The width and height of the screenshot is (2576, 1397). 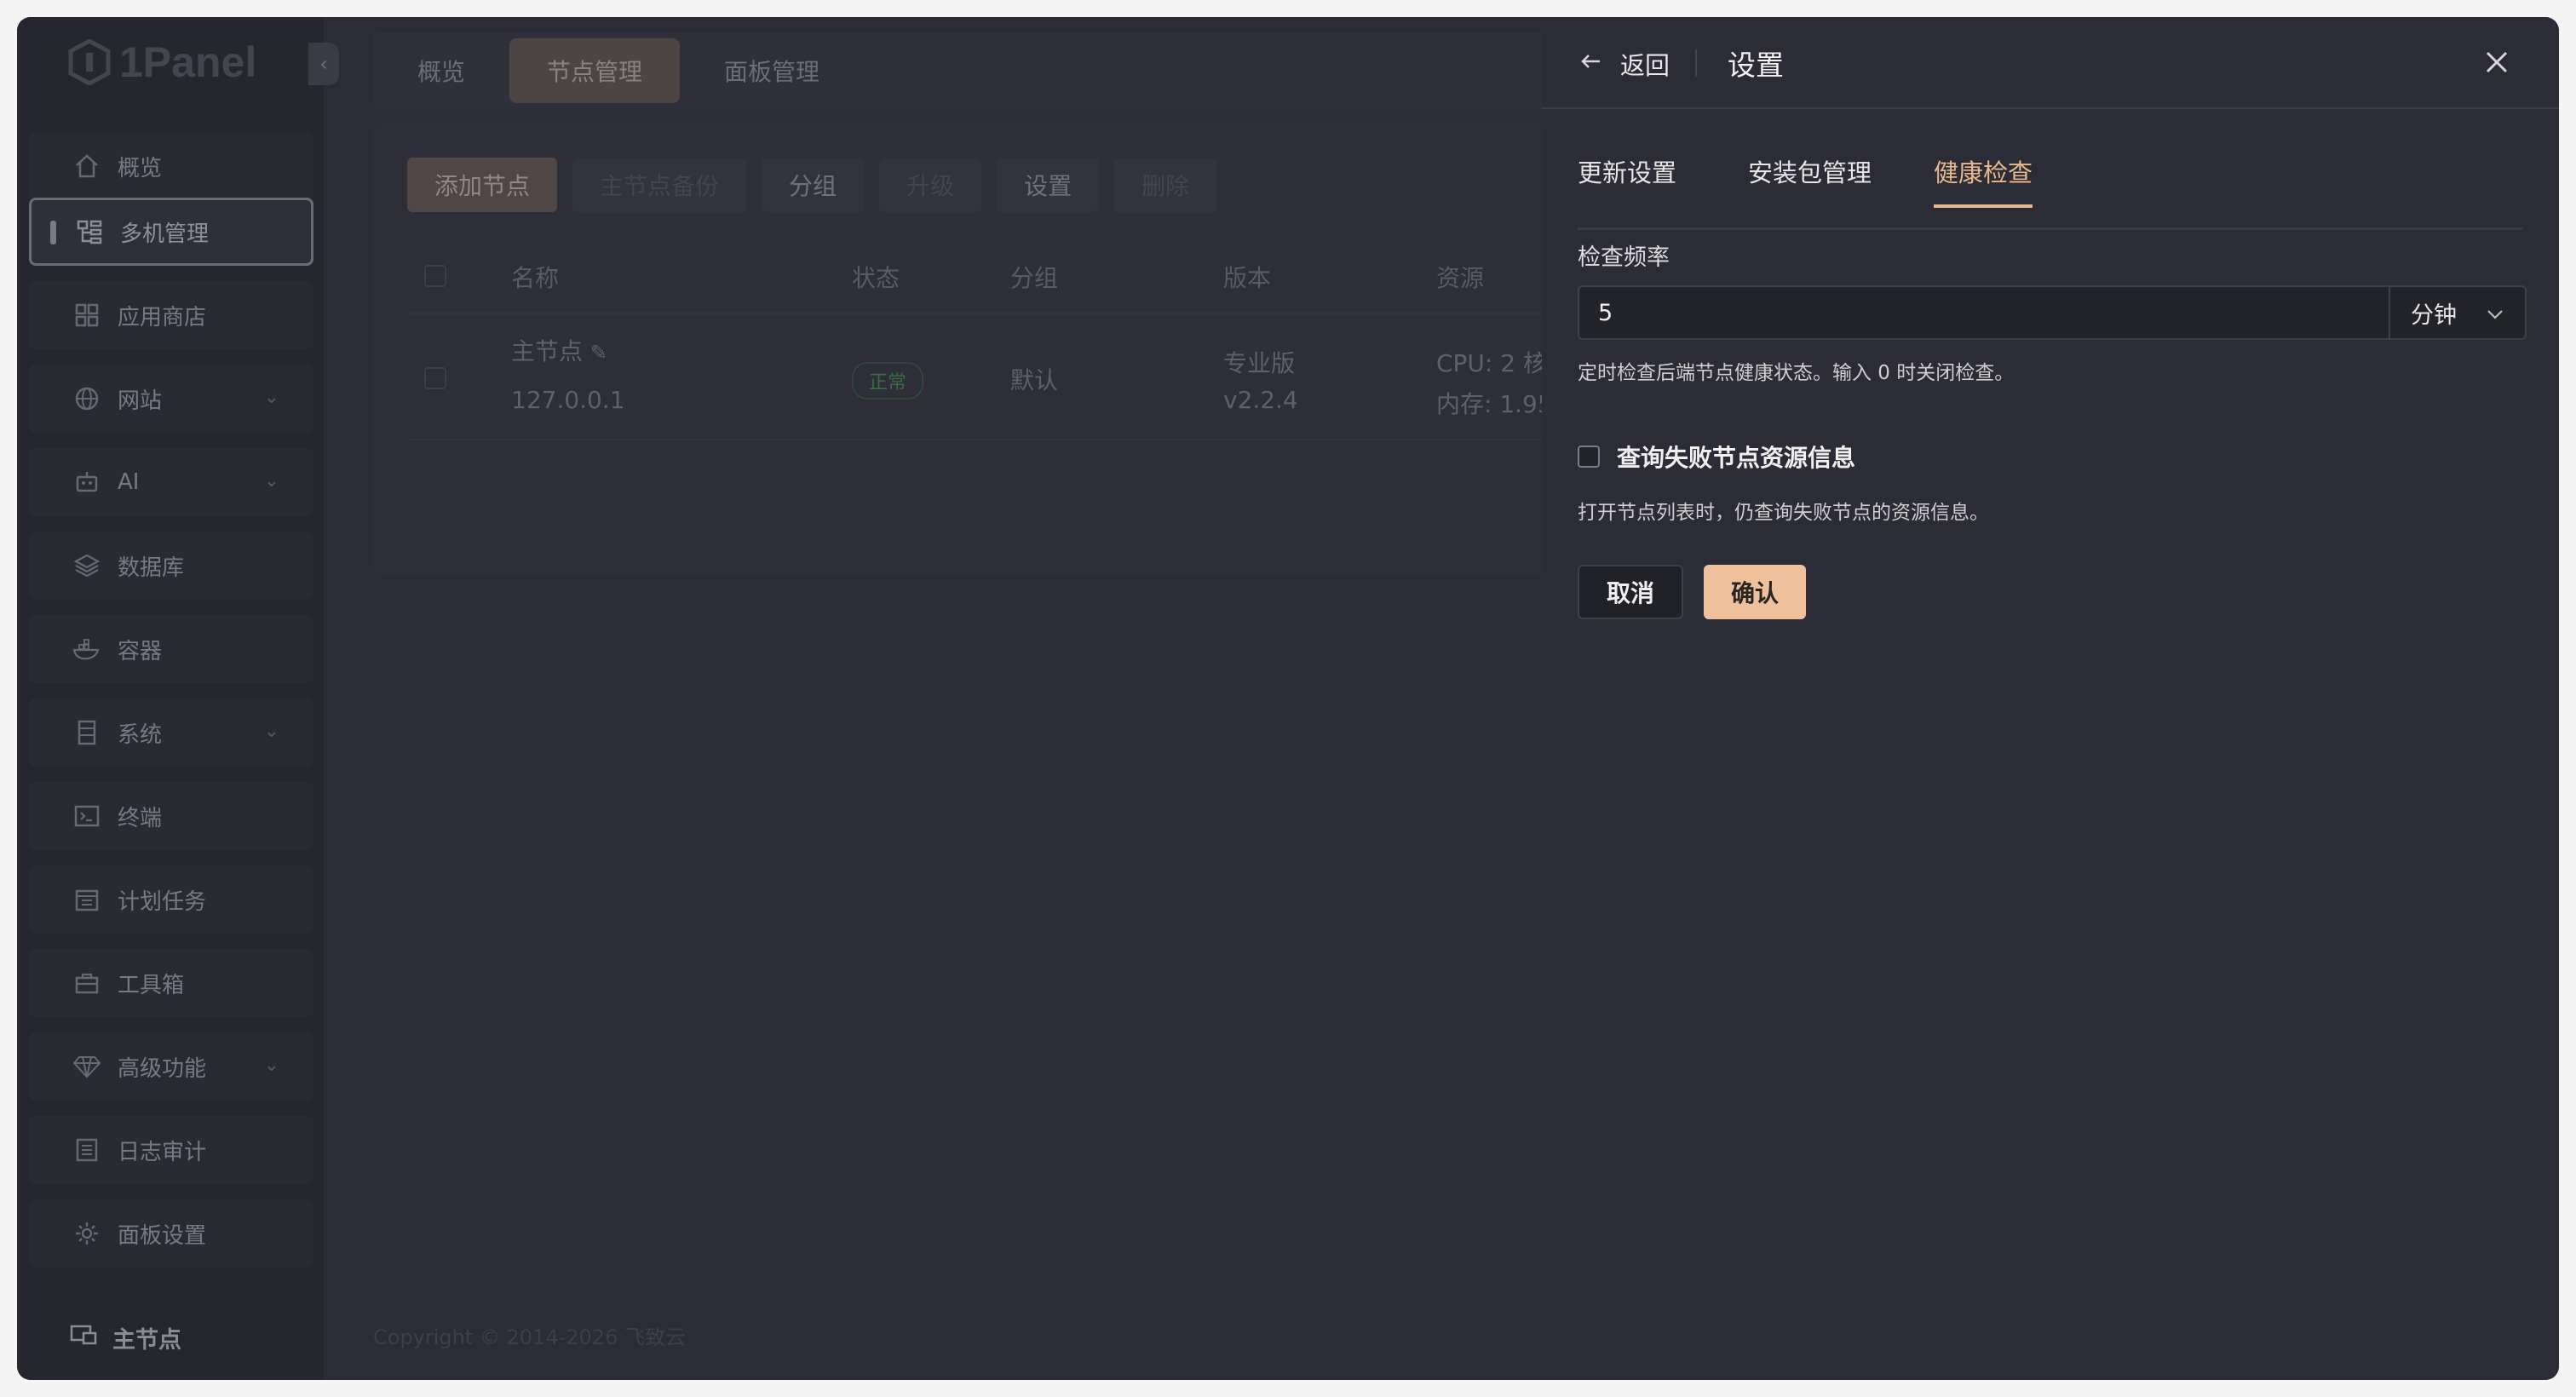 What do you see at coordinates (87, 649) in the screenshot?
I see `container-icon` at bounding box center [87, 649].